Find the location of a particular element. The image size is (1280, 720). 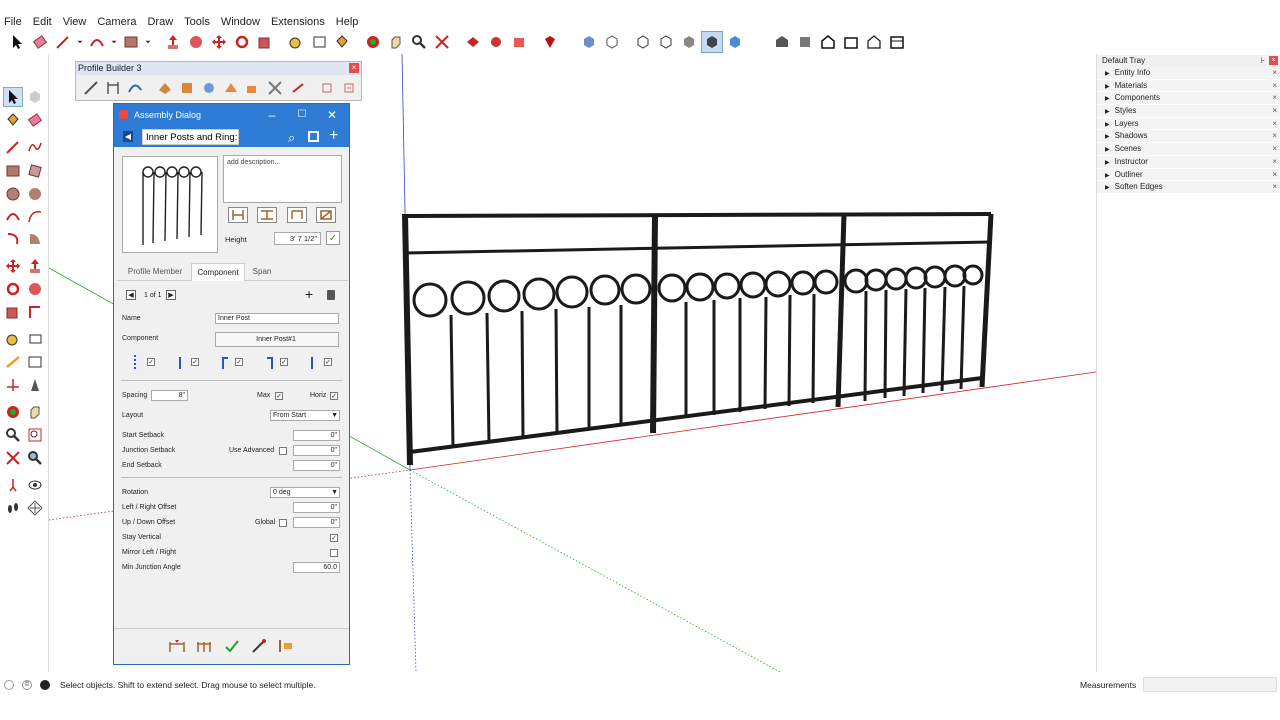

menu-view: View is located at coordinates (75, 22).